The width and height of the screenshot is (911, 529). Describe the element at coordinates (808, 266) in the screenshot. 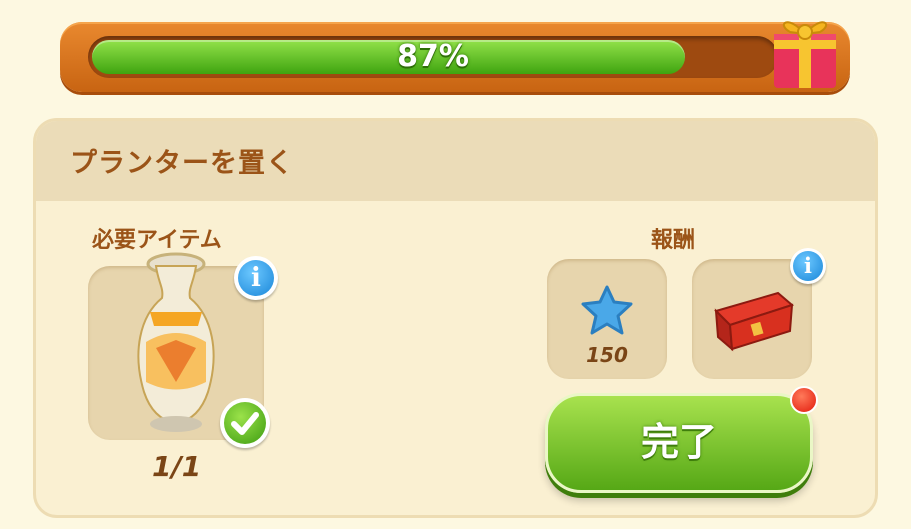

I see `reward-info-icon: i` at that location.